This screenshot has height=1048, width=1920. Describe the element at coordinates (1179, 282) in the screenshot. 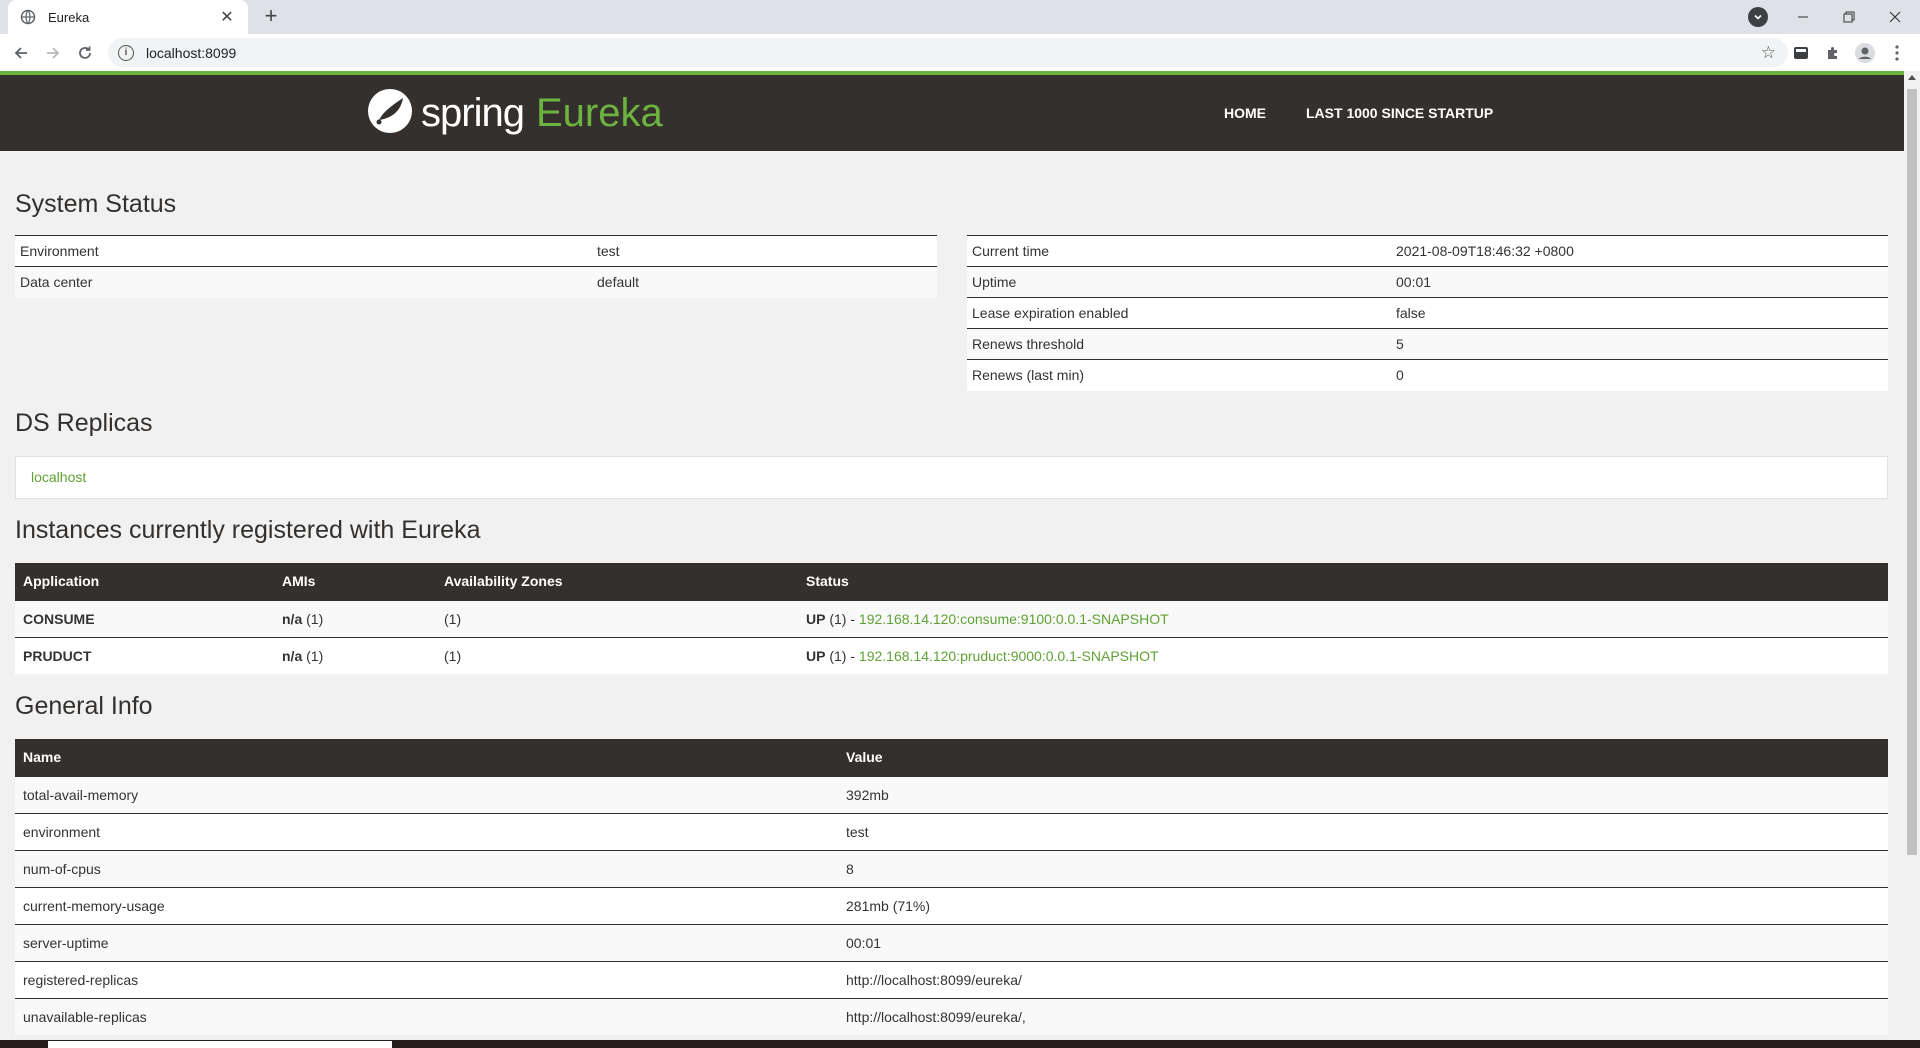

I see `status-label: Uptime` at that location.